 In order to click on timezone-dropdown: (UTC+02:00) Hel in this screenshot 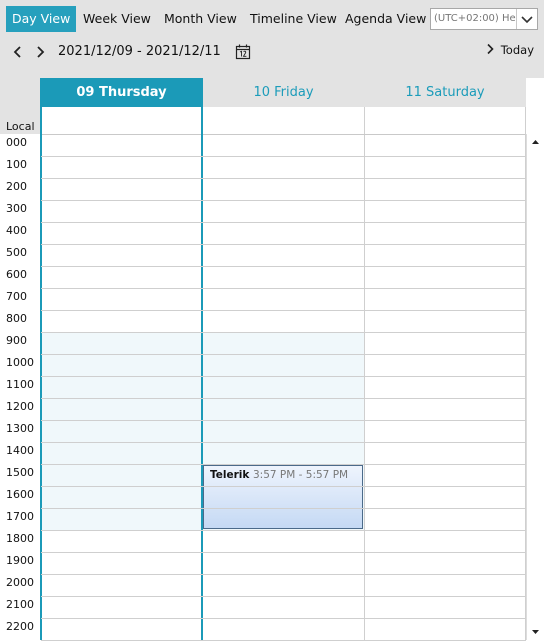, I will do `click(484, 19)`.